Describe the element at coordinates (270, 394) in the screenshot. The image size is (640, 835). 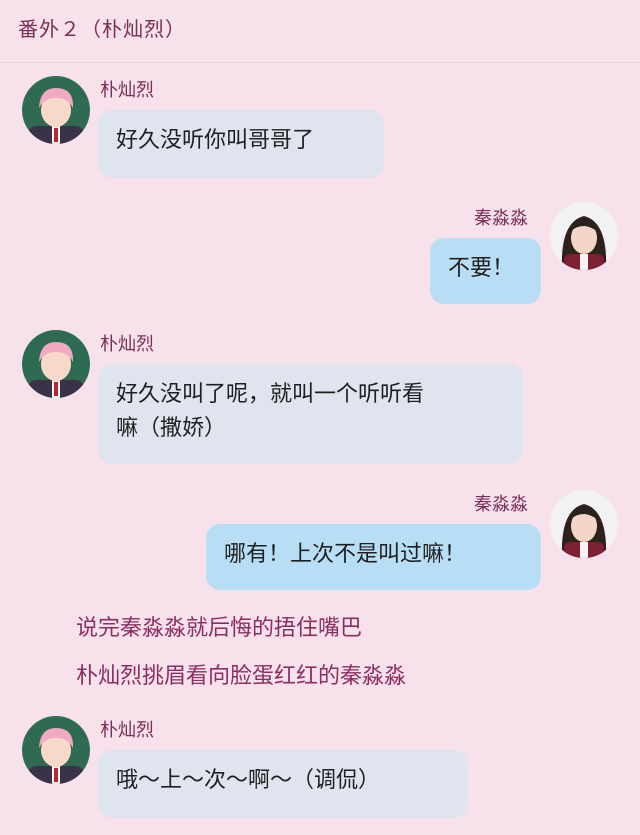
I see `message-text-line: 好久没叫了呢，就叫一个听听看` at that location.